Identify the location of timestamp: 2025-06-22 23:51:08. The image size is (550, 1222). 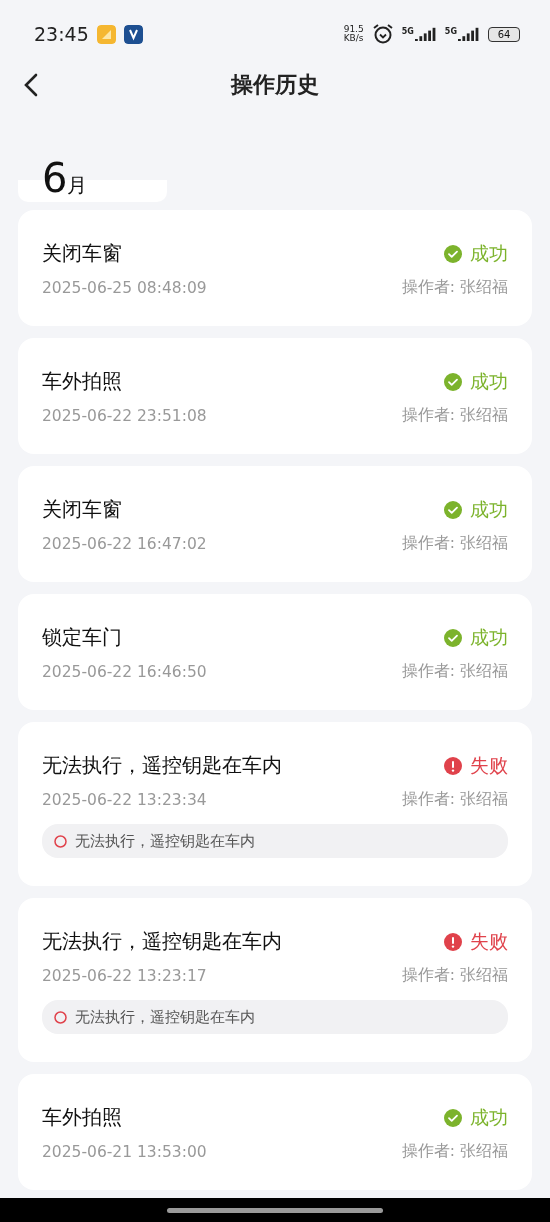
(124, 415).